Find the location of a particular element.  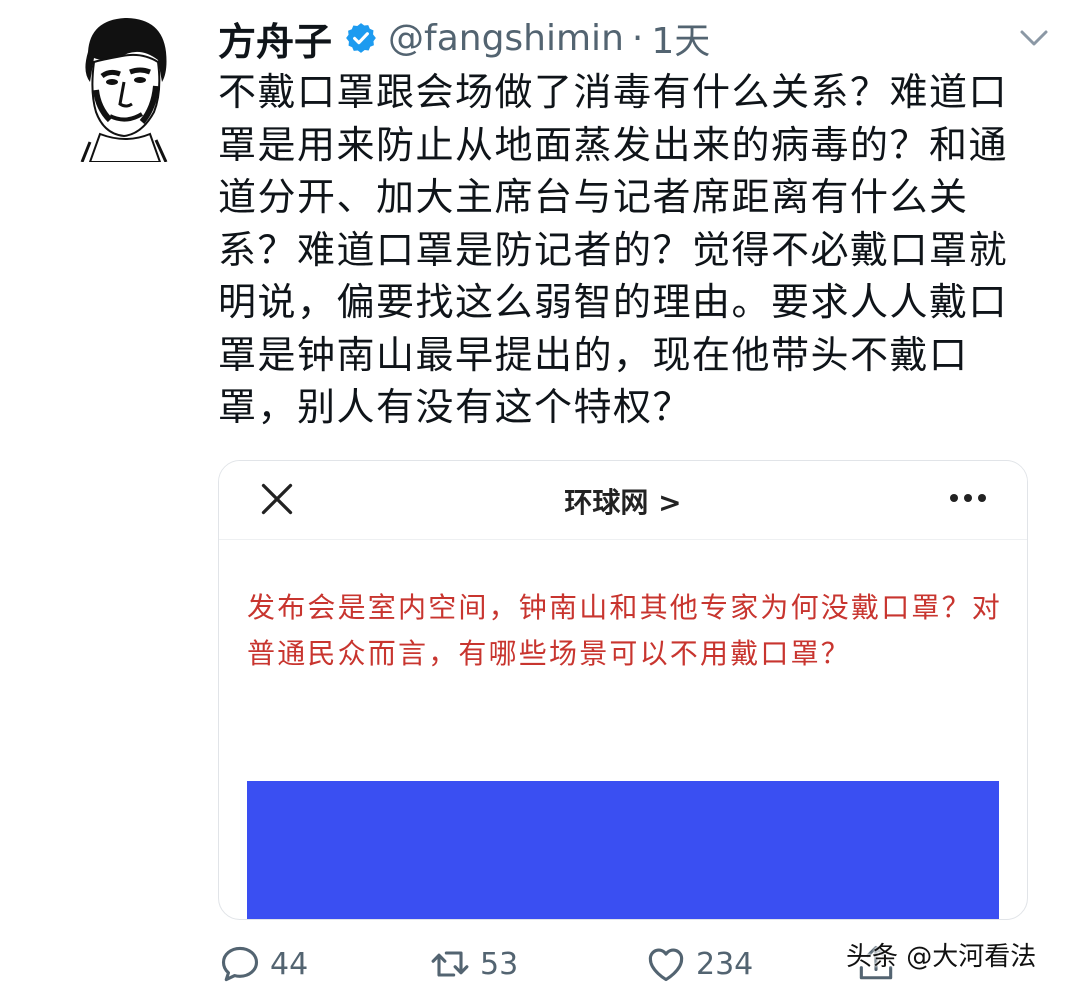

retweet-button: 53 is located at coordinates (473, 964).